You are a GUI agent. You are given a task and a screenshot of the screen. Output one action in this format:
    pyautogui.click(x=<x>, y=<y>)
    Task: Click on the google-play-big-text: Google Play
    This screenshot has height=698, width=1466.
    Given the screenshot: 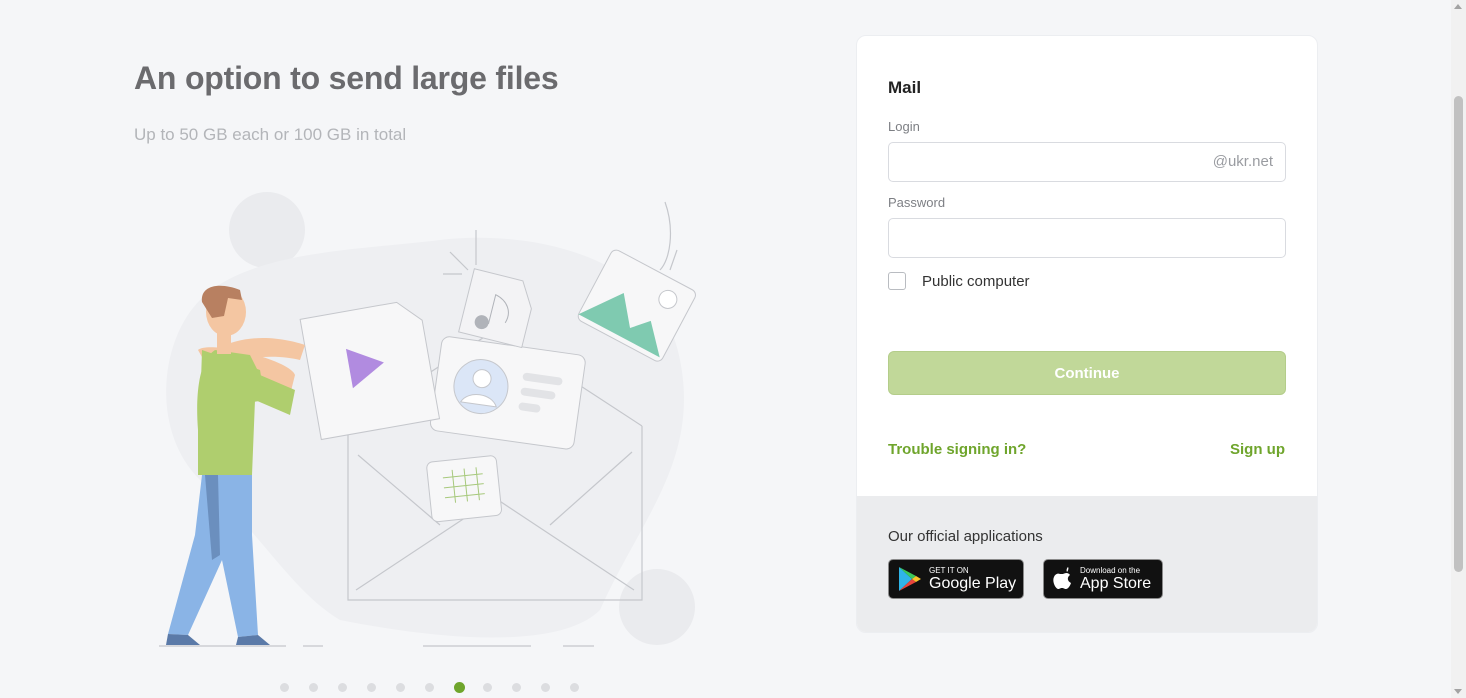 What is the action you would take?
    pyautogui.click(x=973, y=583)
    